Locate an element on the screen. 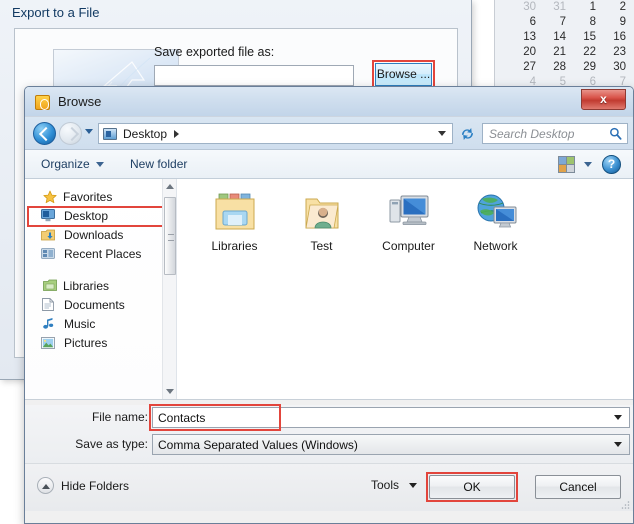  sidebar-item-label: Documents is located at coordinates (94, 304).